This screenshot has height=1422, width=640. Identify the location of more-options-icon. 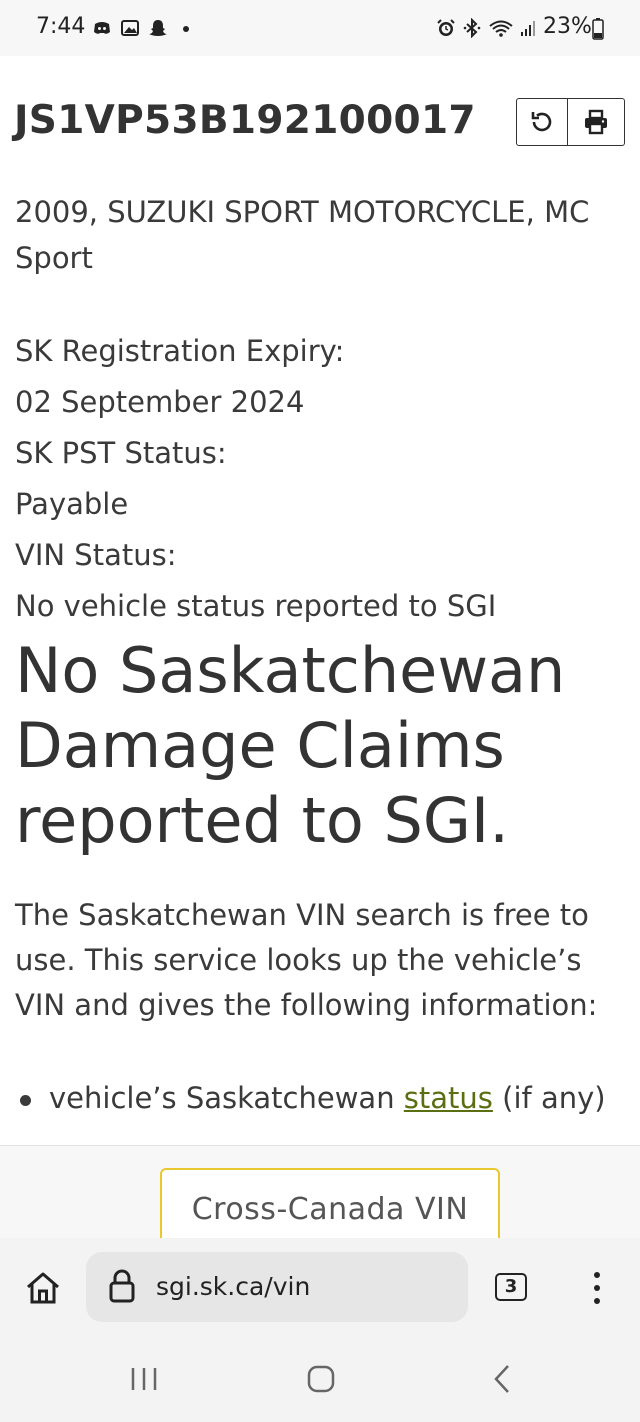
(597, 1288).